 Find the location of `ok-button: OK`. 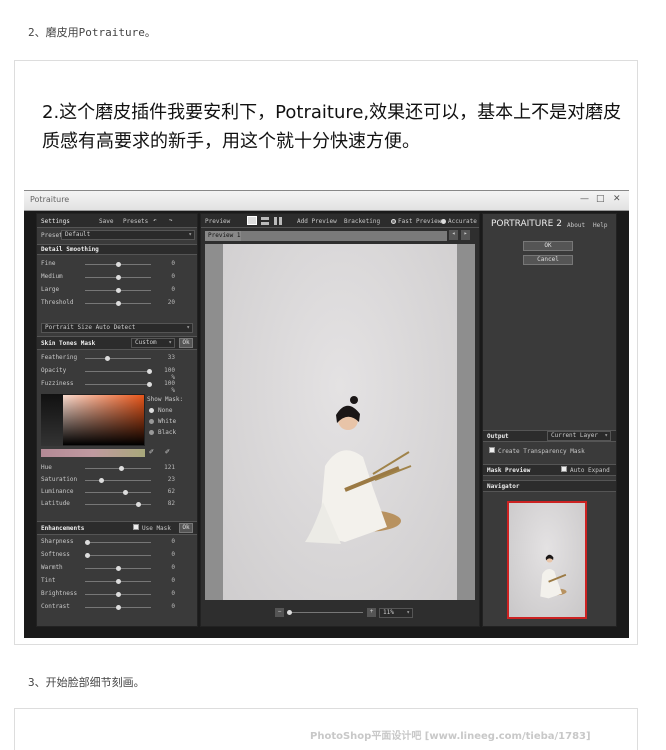

ok-button: OK is located at coordinates (548, 246).